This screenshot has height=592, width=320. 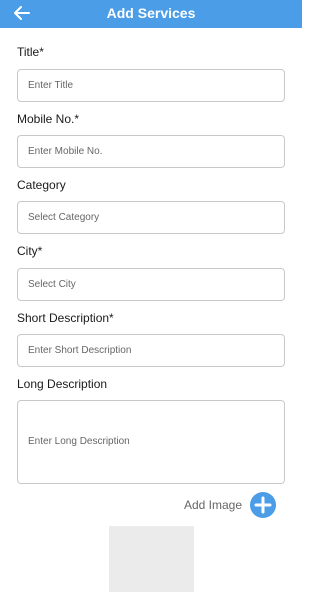 What do you see at coordinates (156, 85) in the screenshot?
I see `title-input` at bounding box center [156, 85].